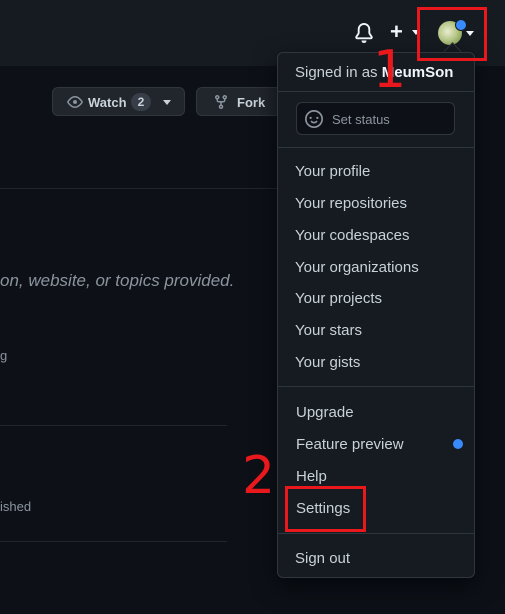 The height and width of the screenshot is (614, 505). I want to click on background-text-fragment: g, so click(4, 355).